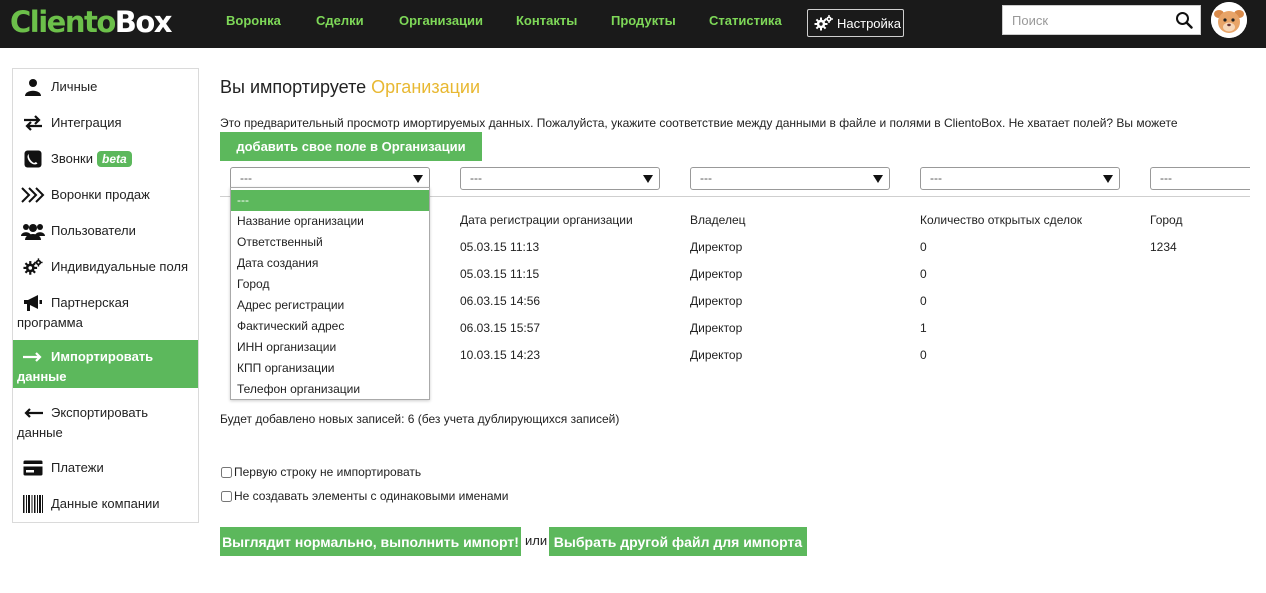 The height and width of the screenshot is (593, 1266). Describe the element at coordinates (330, 389) in the screenshot. I see `dropdown-option: Телефон организации` at that location.